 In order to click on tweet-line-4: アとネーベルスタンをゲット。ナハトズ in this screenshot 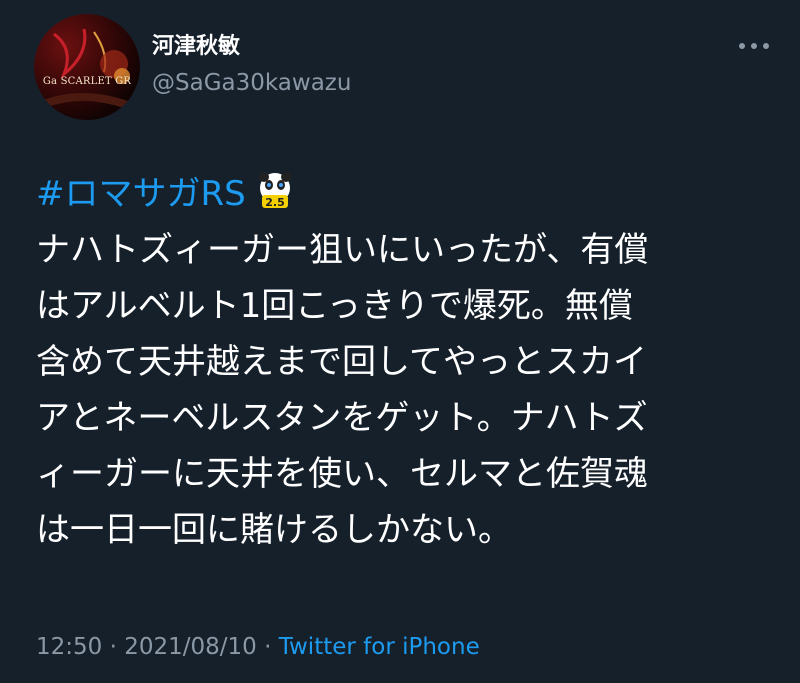, I will do `click(342, 418)`.